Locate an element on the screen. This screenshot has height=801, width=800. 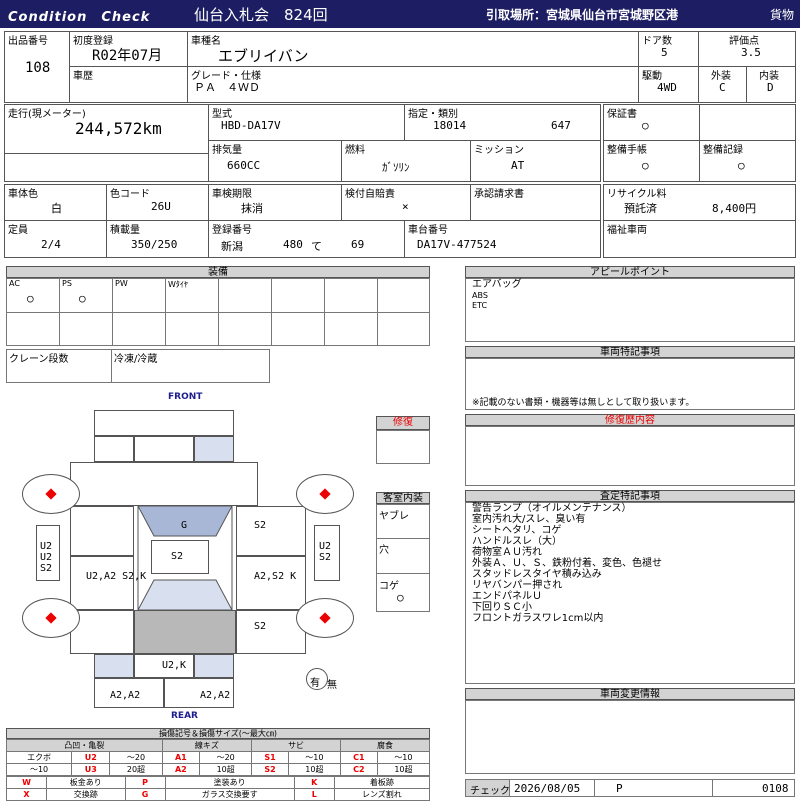
mission-cell: ミッション AT is located at coordinates (535, 161).